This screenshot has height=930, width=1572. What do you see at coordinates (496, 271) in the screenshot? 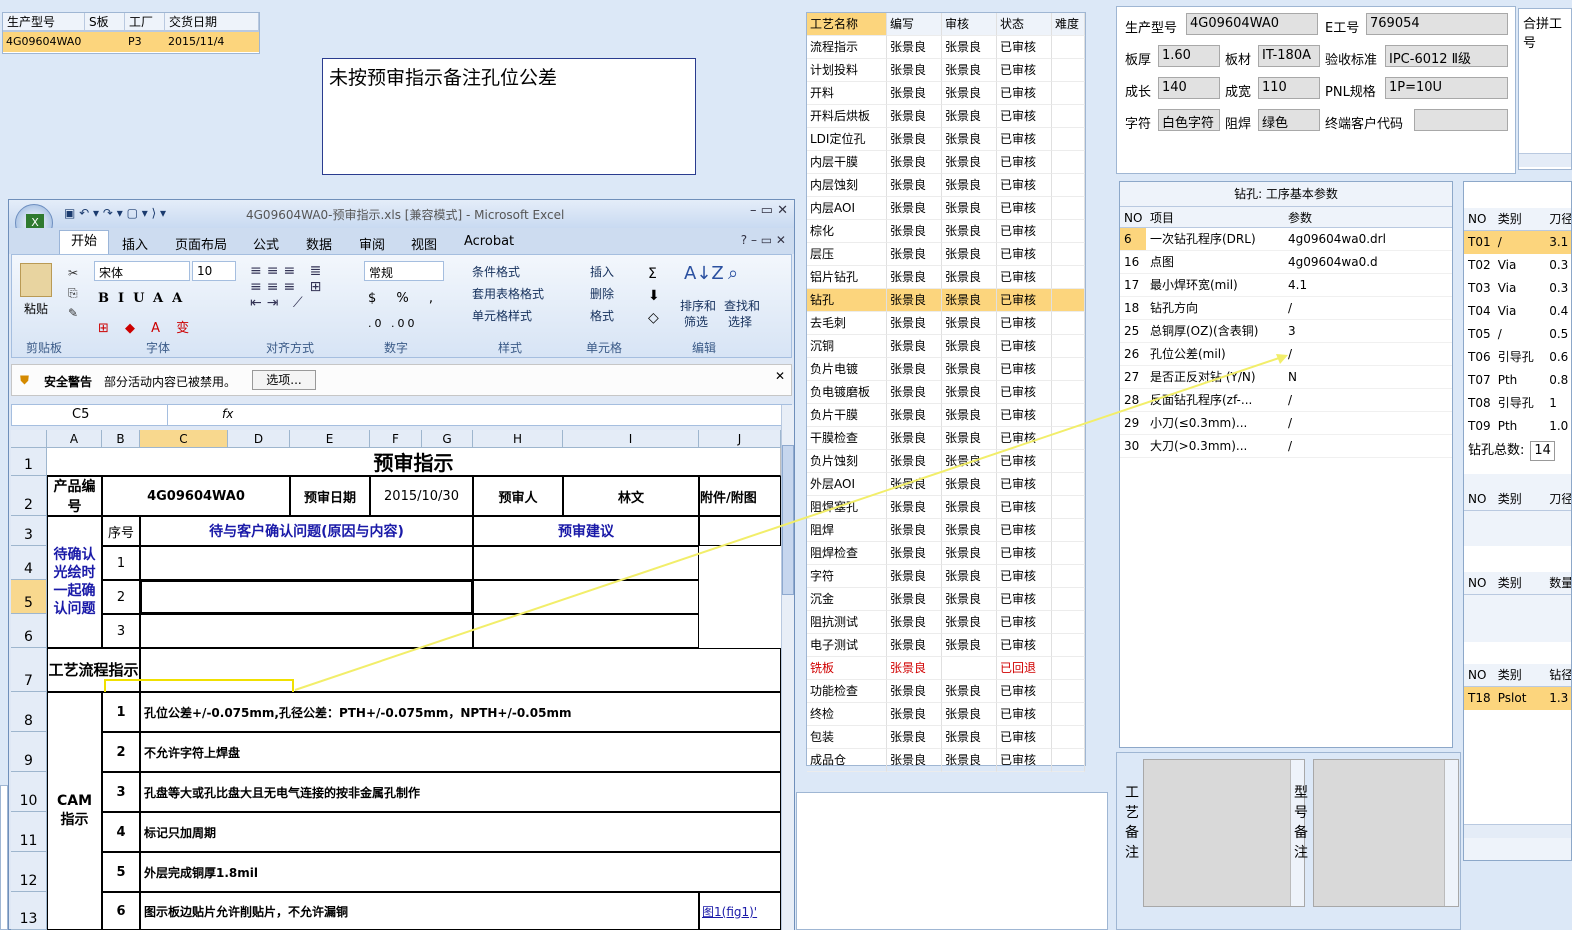
I see `conditional-format-button: 条件格式` at bounding box center [496, 271].